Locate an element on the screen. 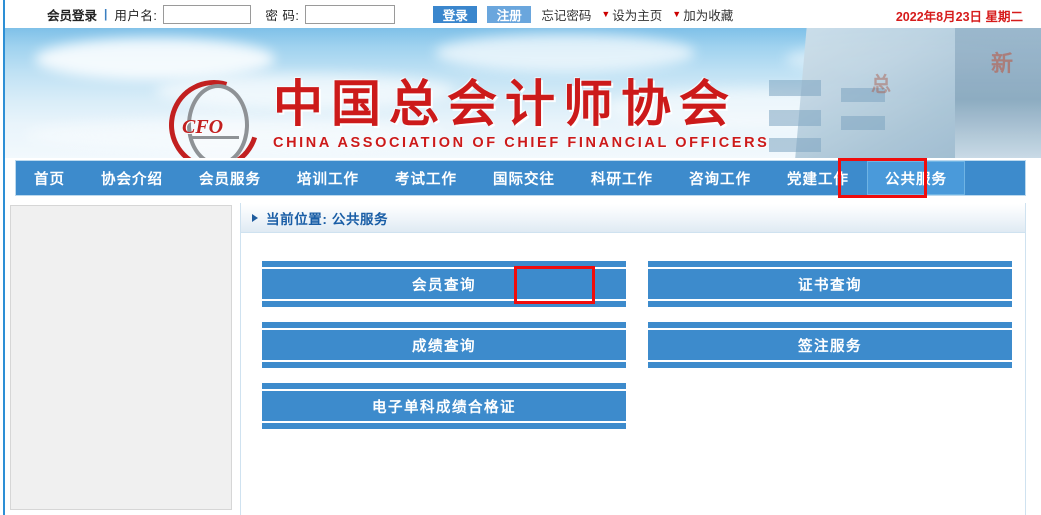  register-button: 注册 is located at coordinates (509, 14).